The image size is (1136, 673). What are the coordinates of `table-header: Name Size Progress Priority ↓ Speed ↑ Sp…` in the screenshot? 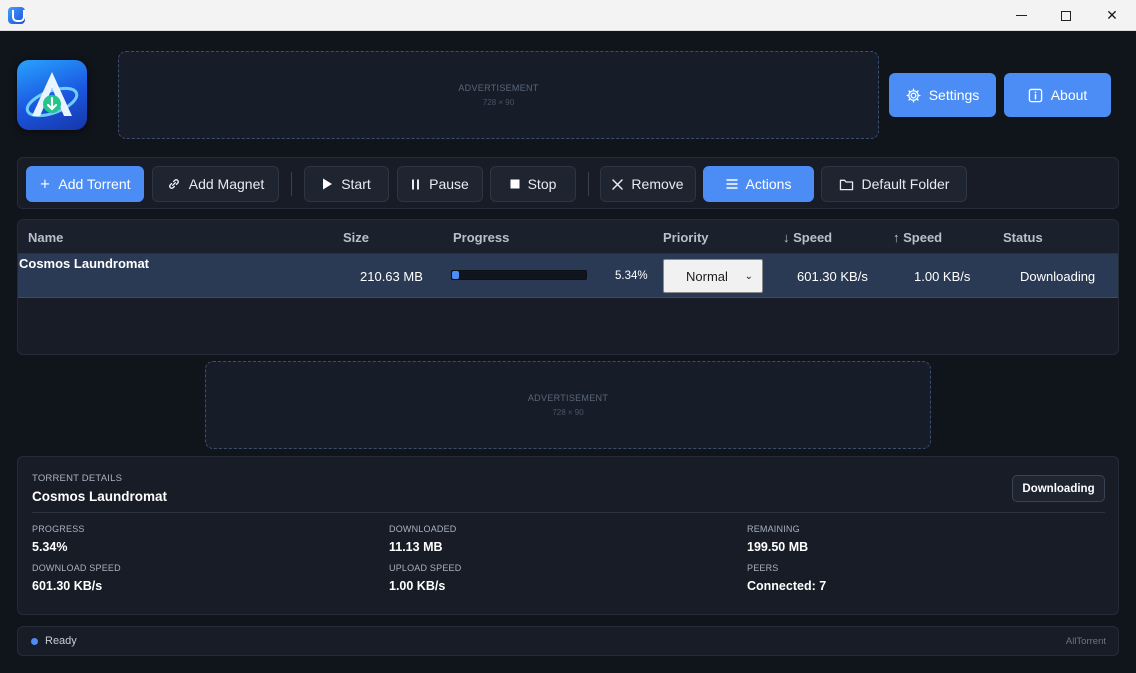 It's located at (568, 237).